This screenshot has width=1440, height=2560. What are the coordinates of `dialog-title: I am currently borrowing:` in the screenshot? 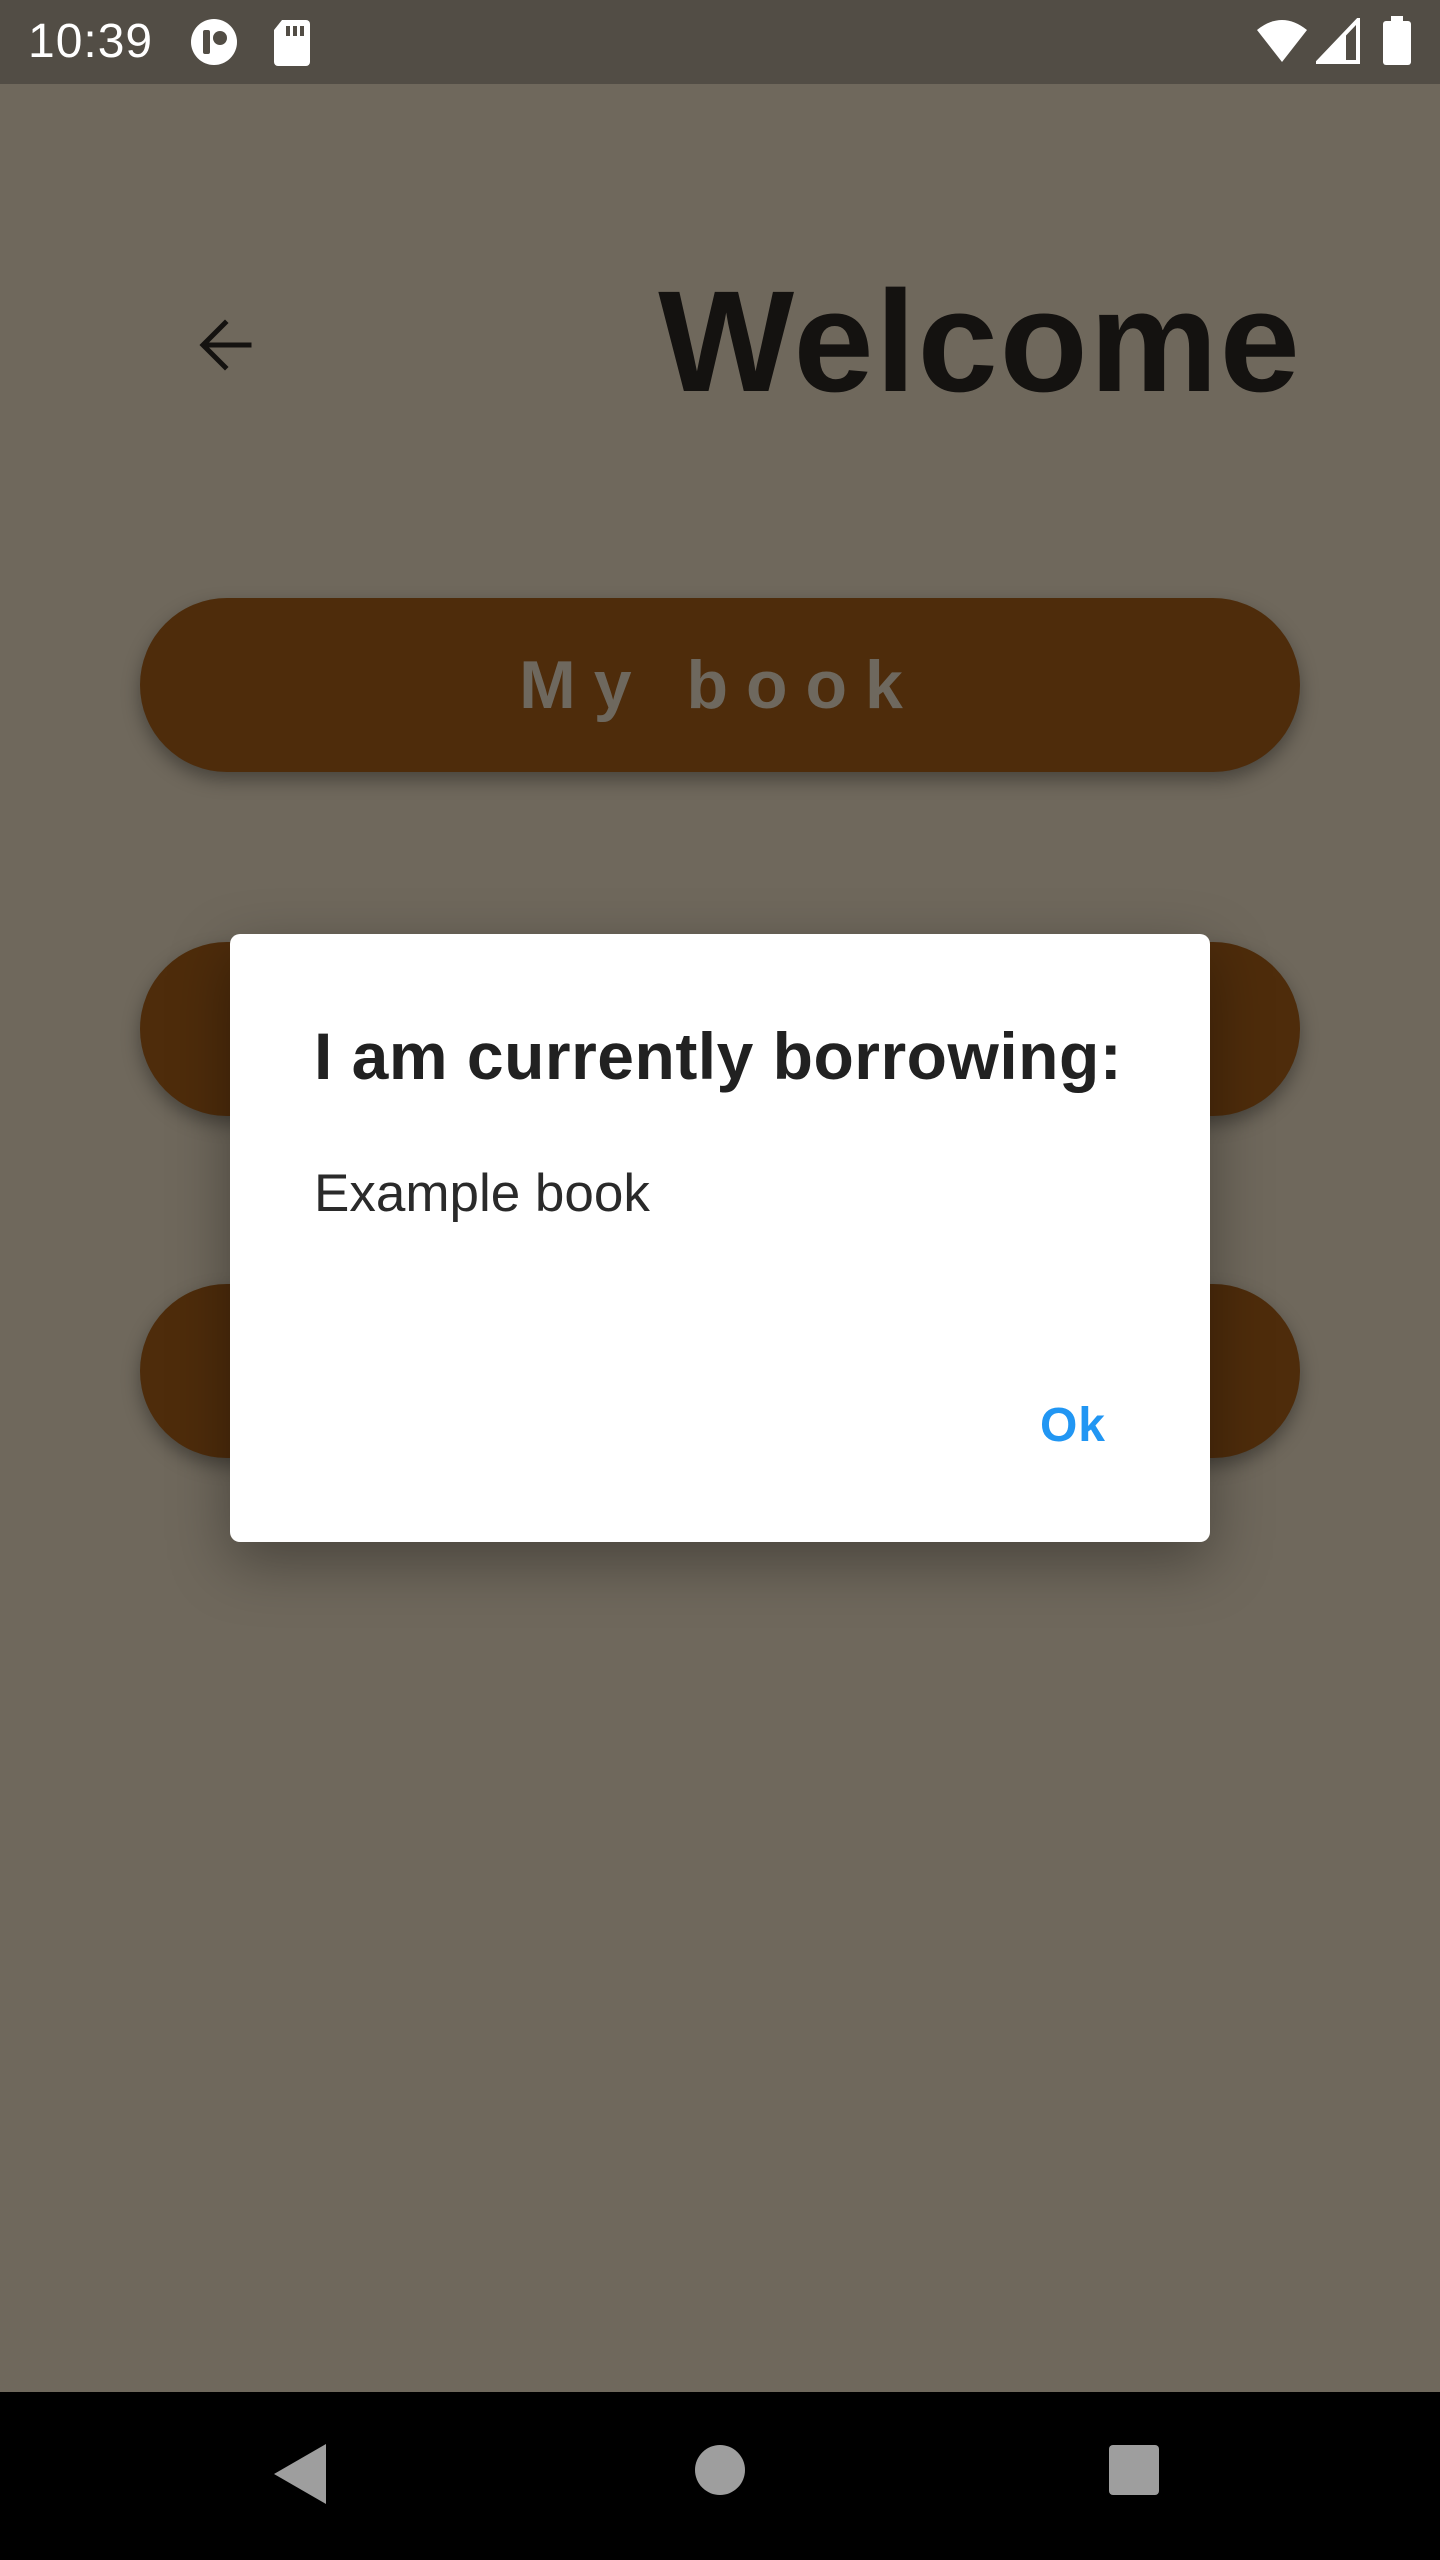 It's located at (718, 1056).